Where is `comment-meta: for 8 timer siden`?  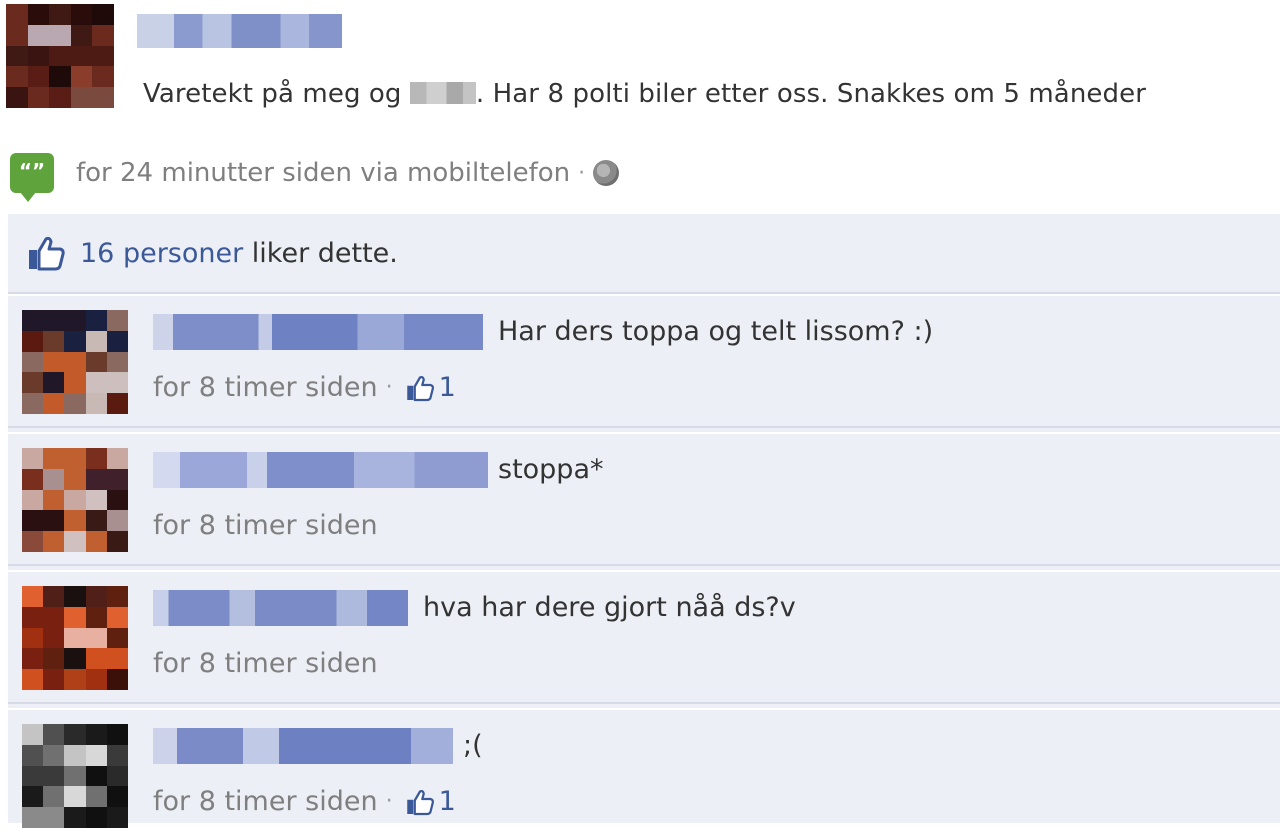 comment-meta: for 8 timer siden is located at coordinates (265, 664).